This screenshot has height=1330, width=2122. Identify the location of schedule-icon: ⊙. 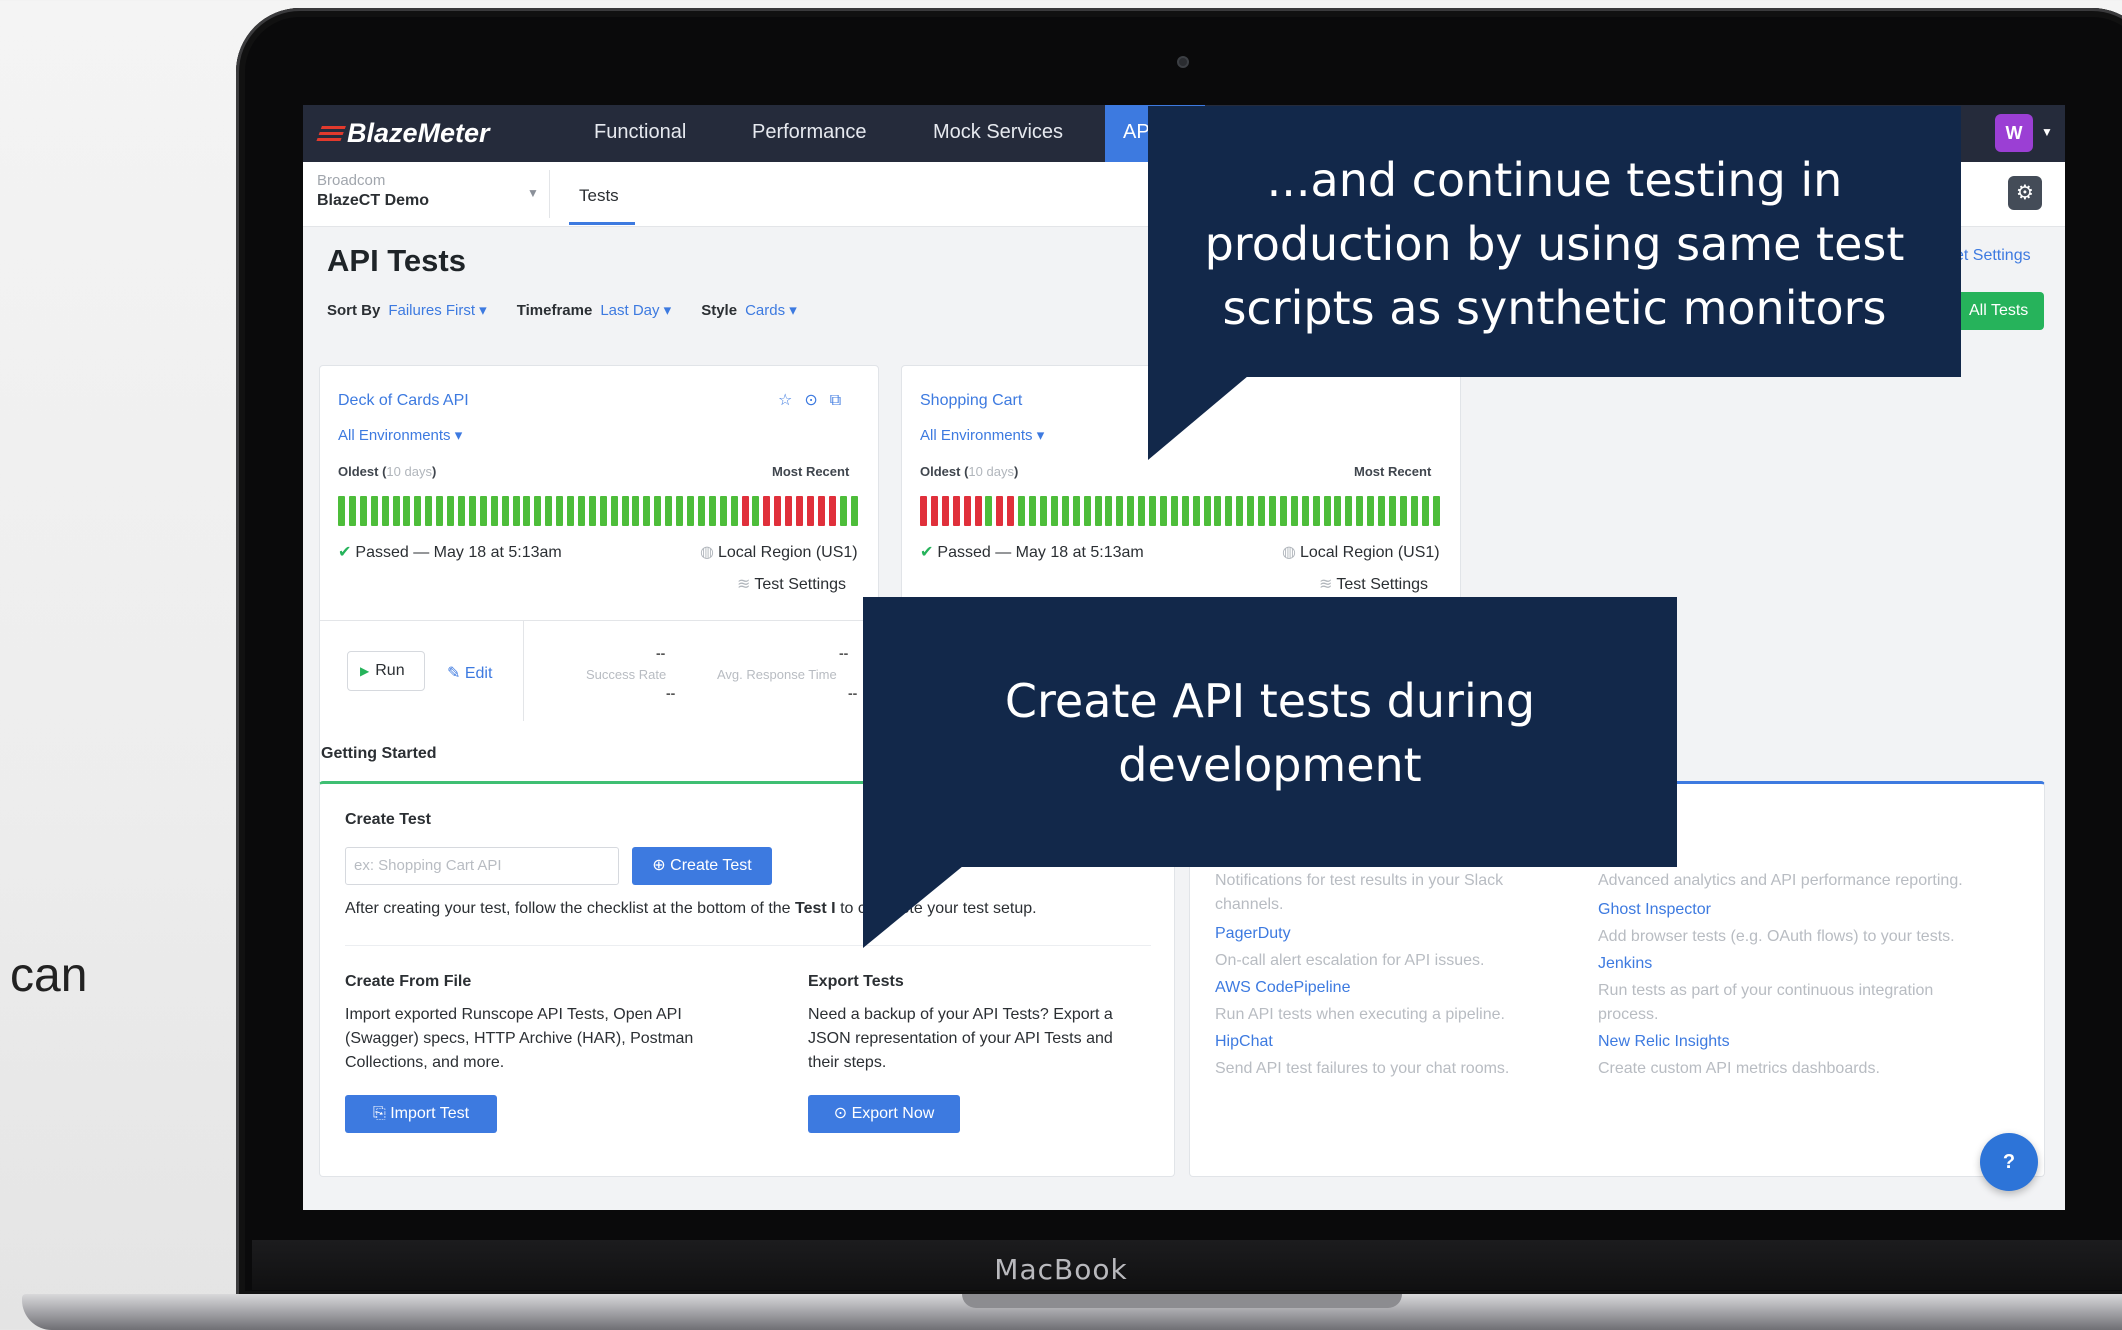
(816, 400).